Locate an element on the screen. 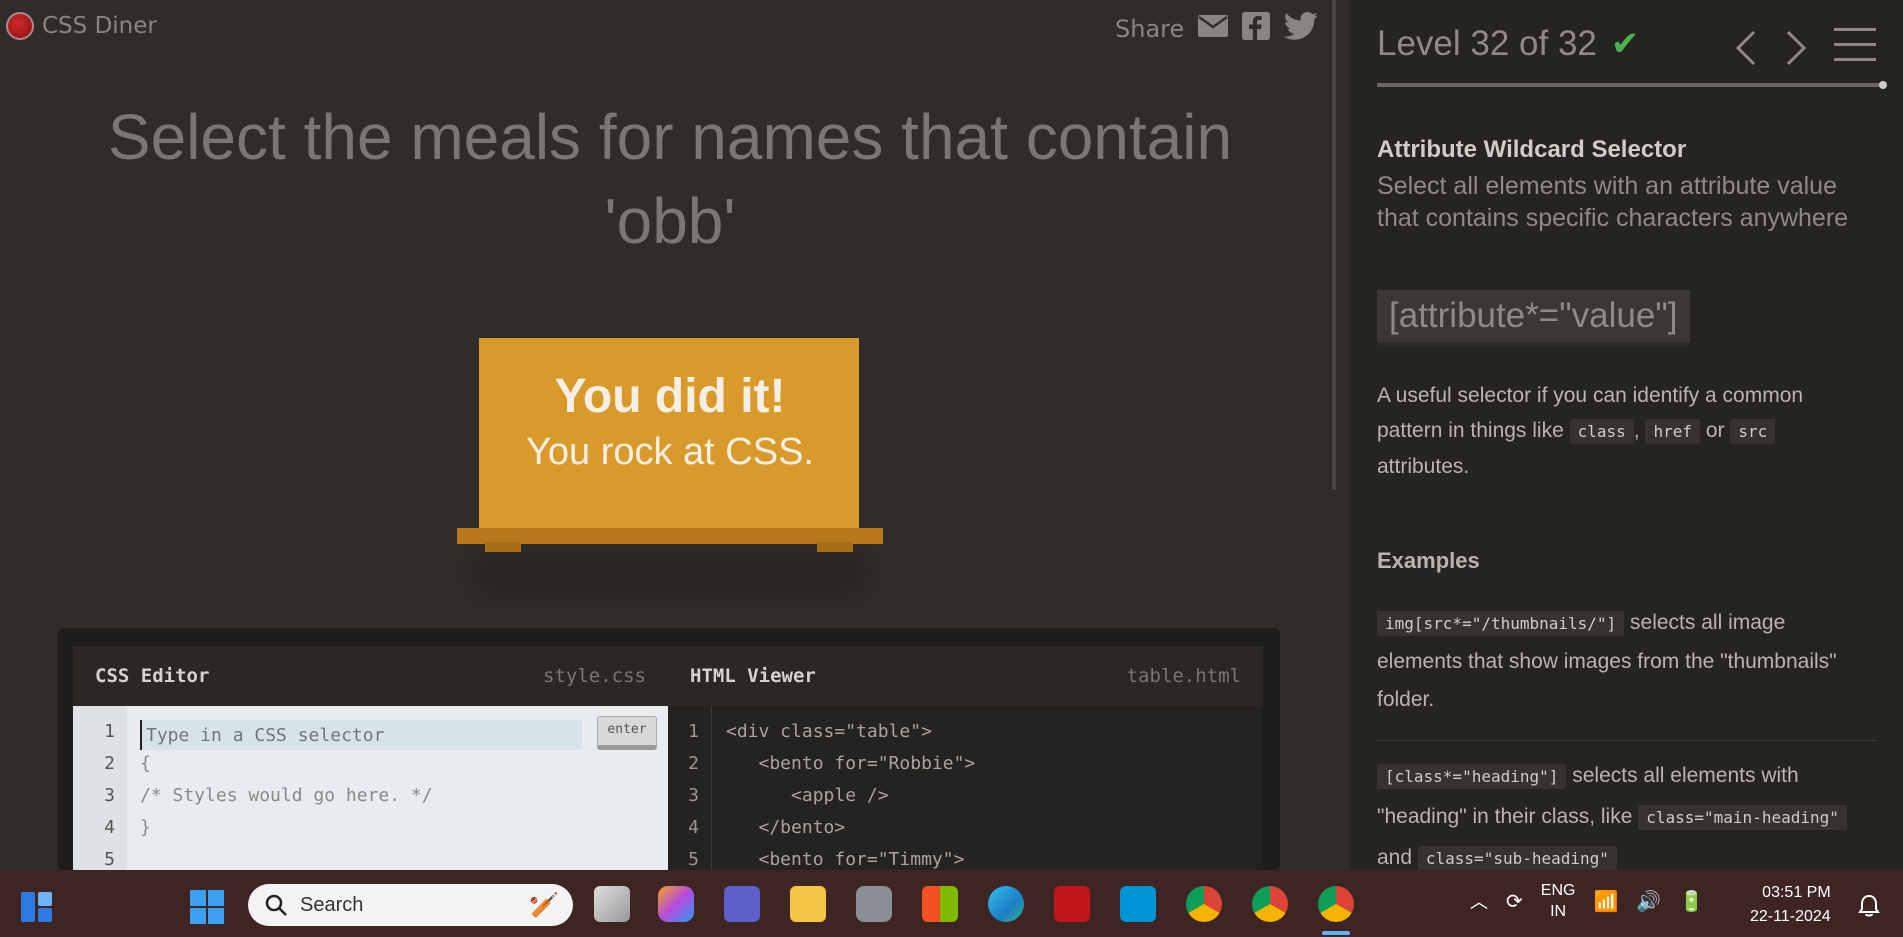 The image size is (1903, 937). teams-icon is located at coordinates (742, 904).